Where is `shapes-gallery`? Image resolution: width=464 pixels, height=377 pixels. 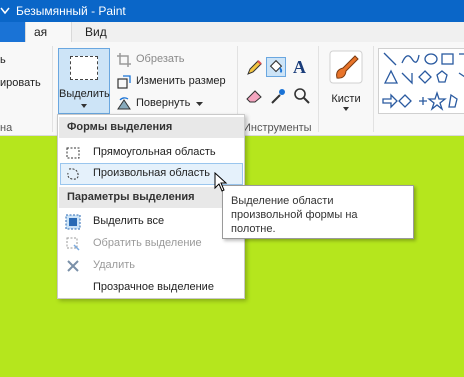
shapes-gallery is located at coordinates (421, 81).